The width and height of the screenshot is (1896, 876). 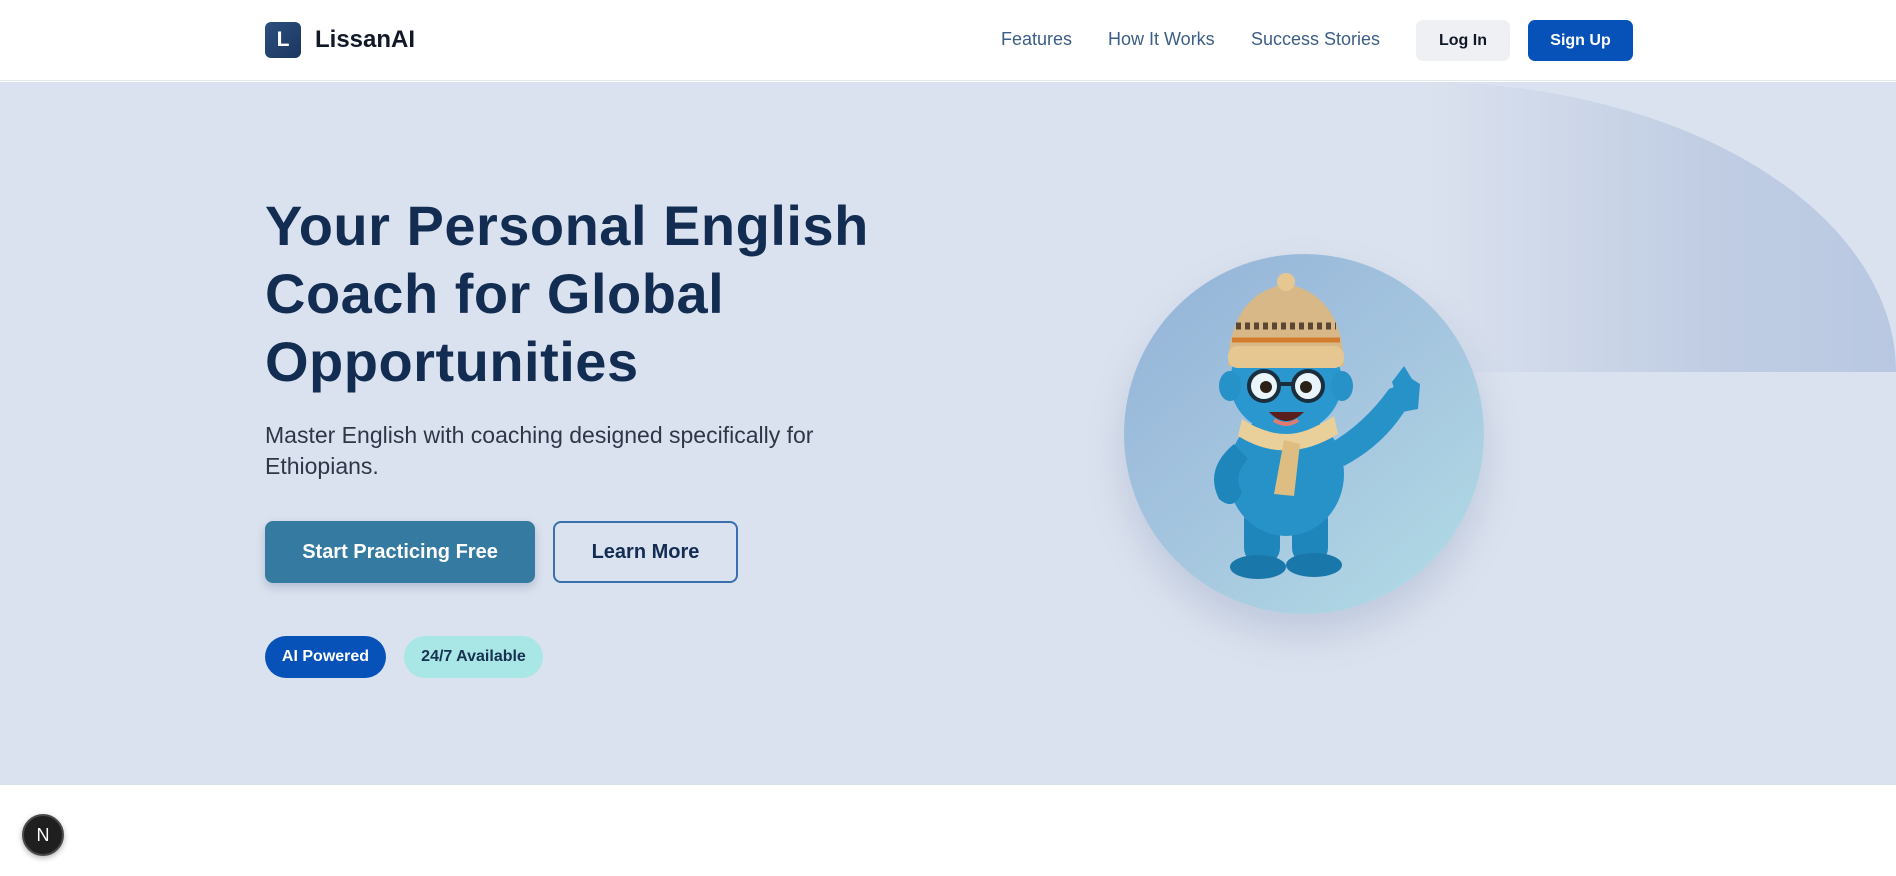 I want to click on logo: L LissanAI, so click(x=340, y=40).